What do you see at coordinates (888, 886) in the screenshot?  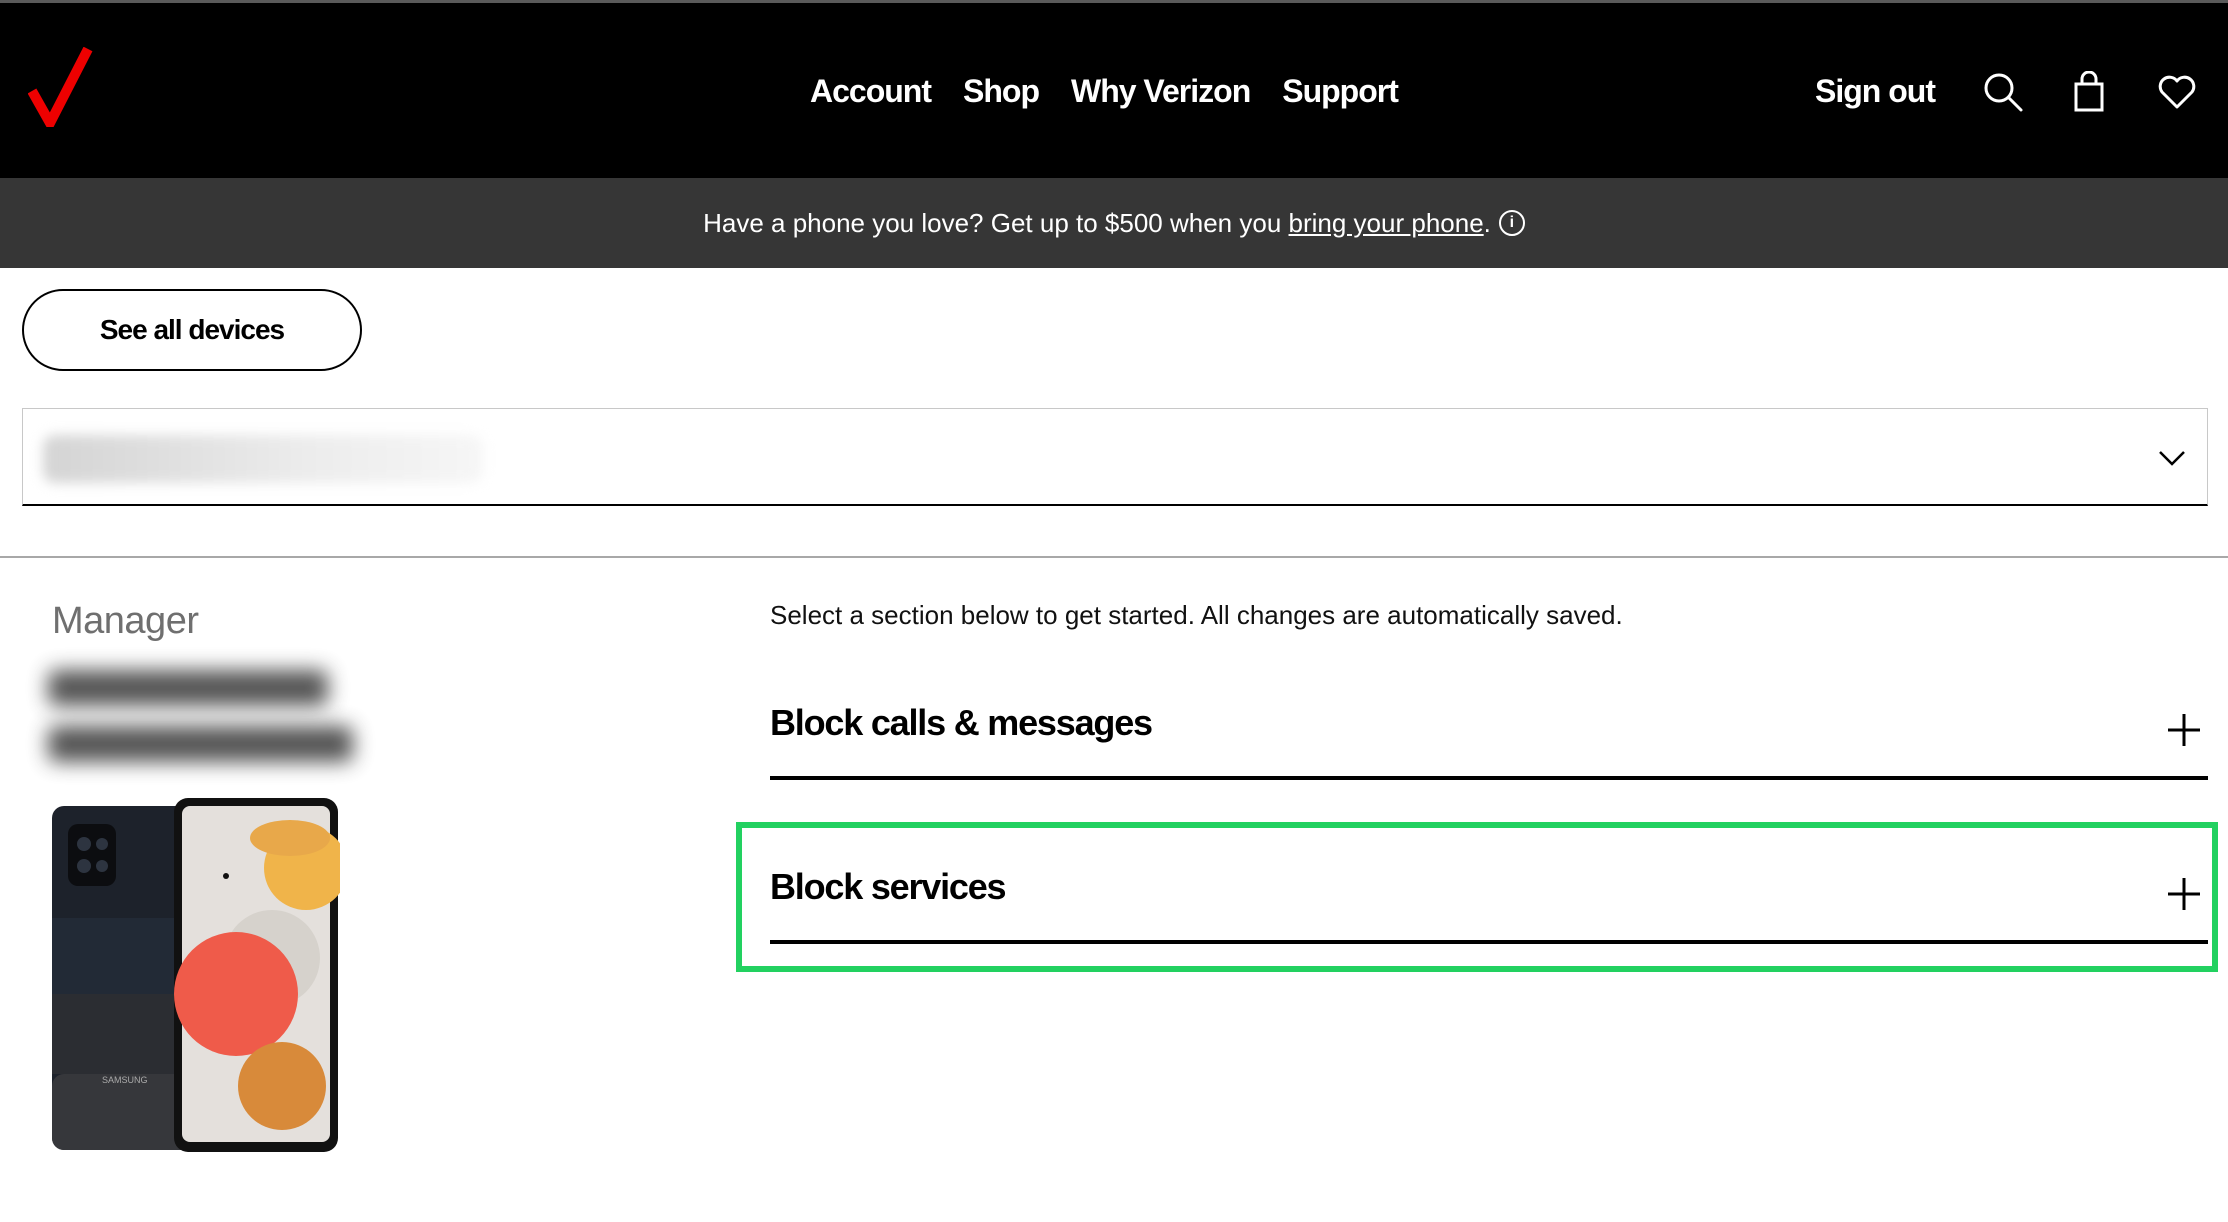 I see `section-title: Block services` at bounding box center [888, 886].